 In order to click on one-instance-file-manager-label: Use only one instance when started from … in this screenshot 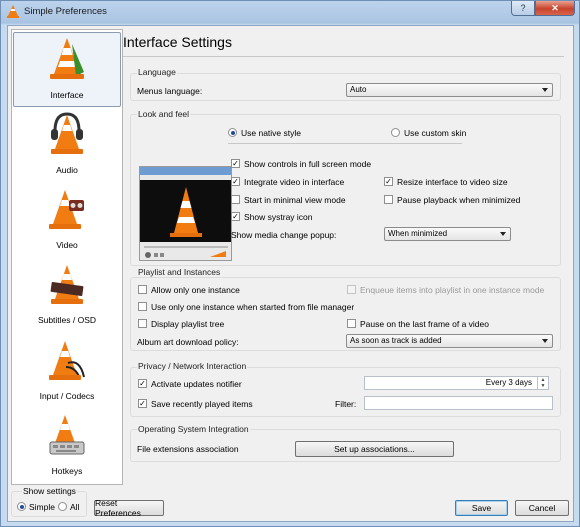, I will do `click(252, 307)`.